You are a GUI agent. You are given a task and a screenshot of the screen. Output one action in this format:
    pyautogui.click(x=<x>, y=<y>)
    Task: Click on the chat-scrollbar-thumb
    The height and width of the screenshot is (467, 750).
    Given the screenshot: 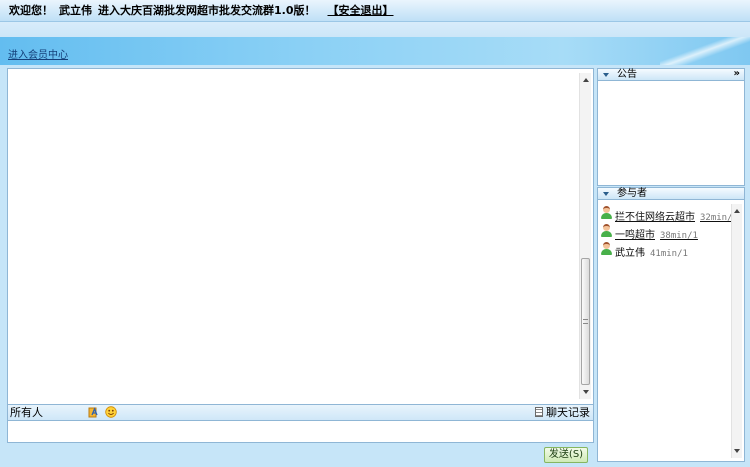 What is the action you would take?
    pyautogui.click(x=585, y=321)
    